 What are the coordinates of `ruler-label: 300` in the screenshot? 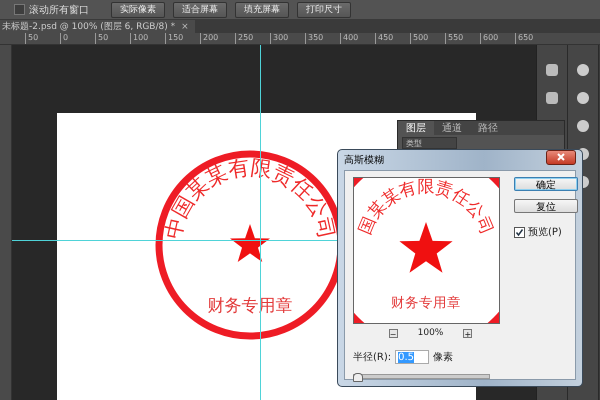 It's located at (287, 38).